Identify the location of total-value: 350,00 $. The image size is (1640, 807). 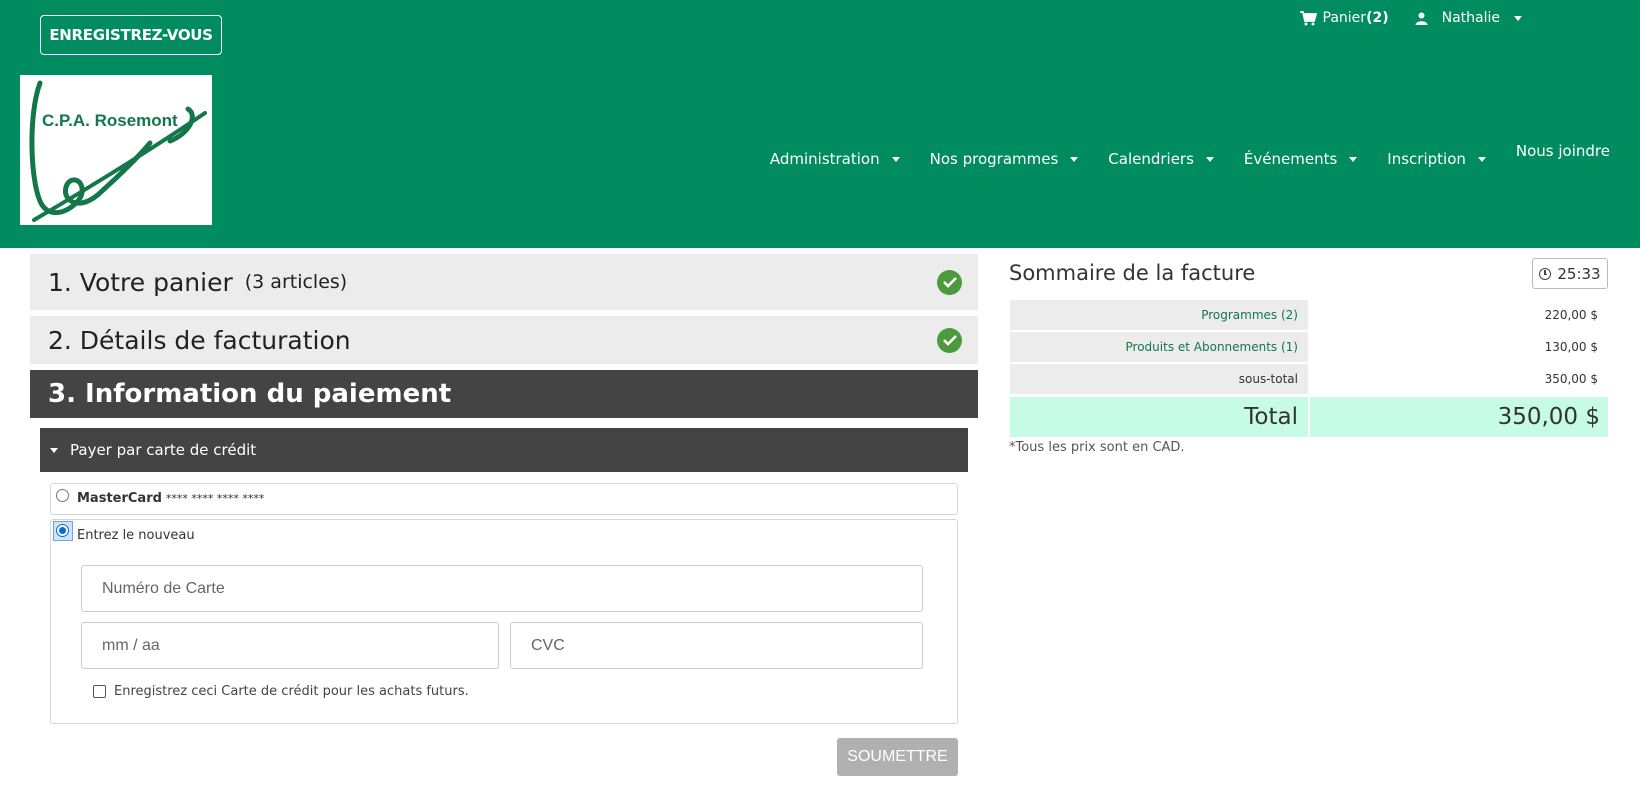
(1459, 417).